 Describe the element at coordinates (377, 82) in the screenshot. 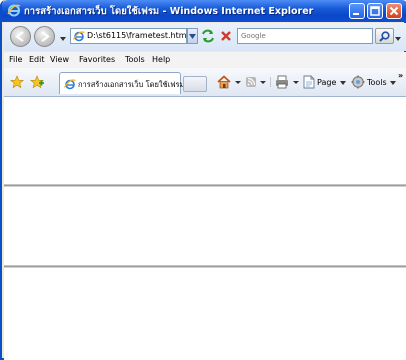

I see `tools-menu-label: Tools` at that location.